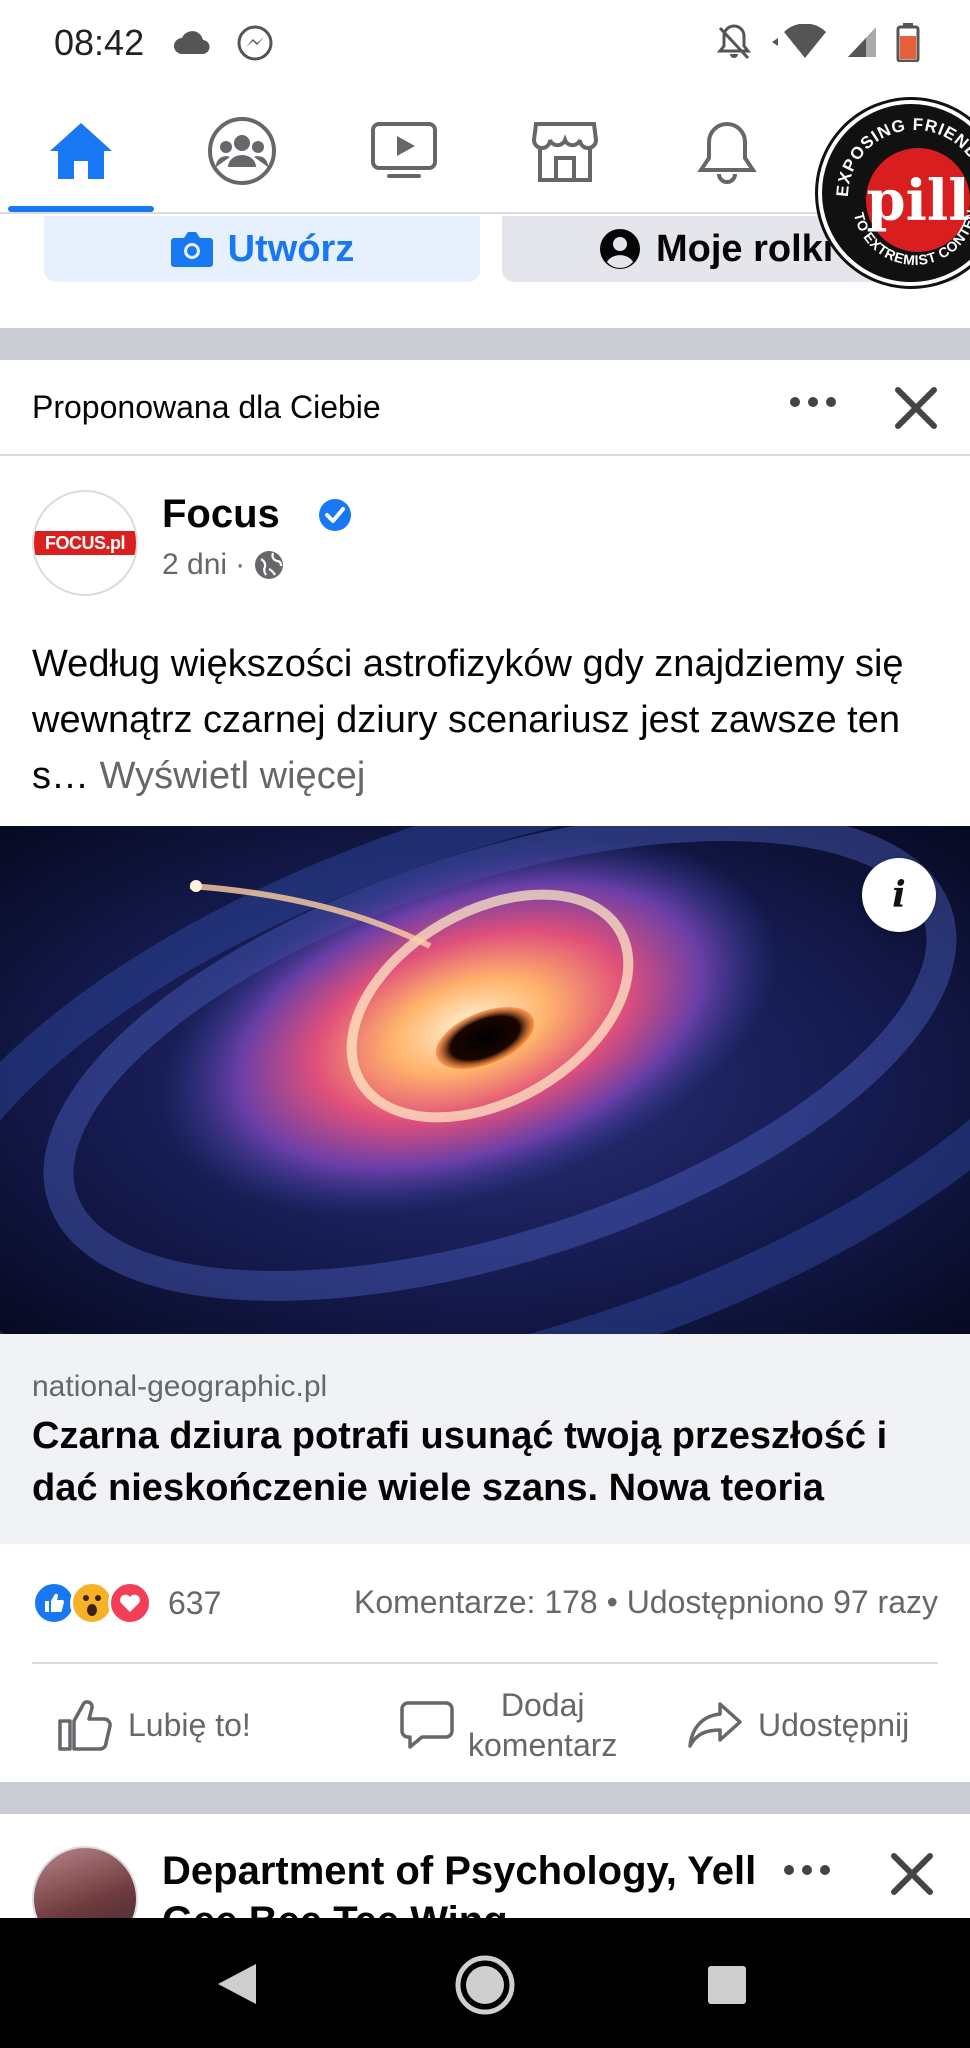  Describe the element at coordinates (482, 543) in the screenshot. I see `post-author: FOCUS.pl Focus 2 dni ·` at that location.